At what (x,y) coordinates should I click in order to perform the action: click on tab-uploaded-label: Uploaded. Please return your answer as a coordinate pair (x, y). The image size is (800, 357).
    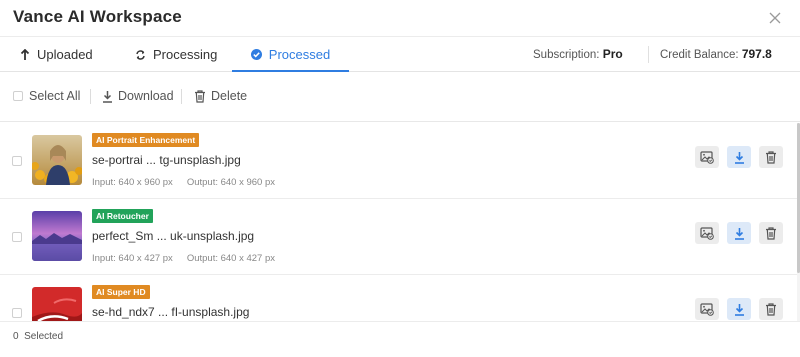
    Looking at the image, I should click on (65, 54).